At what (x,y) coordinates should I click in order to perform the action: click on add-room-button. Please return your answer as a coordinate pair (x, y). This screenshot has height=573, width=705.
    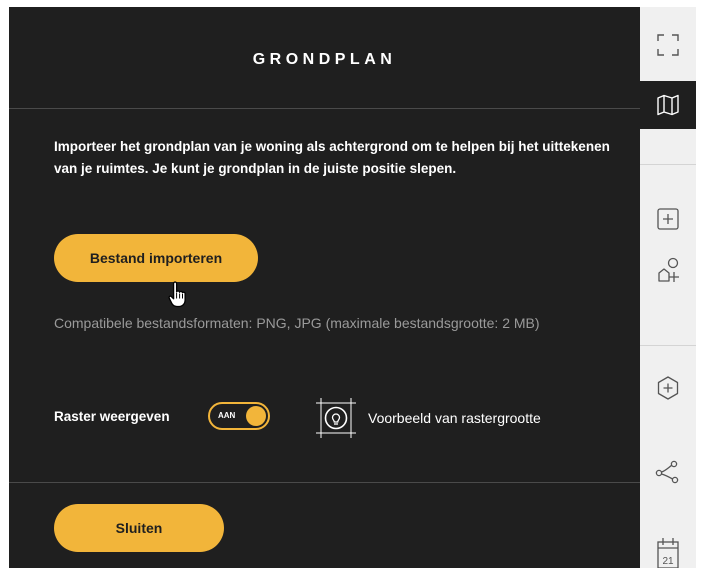
    Looking at the image, I should click on (668, 219).